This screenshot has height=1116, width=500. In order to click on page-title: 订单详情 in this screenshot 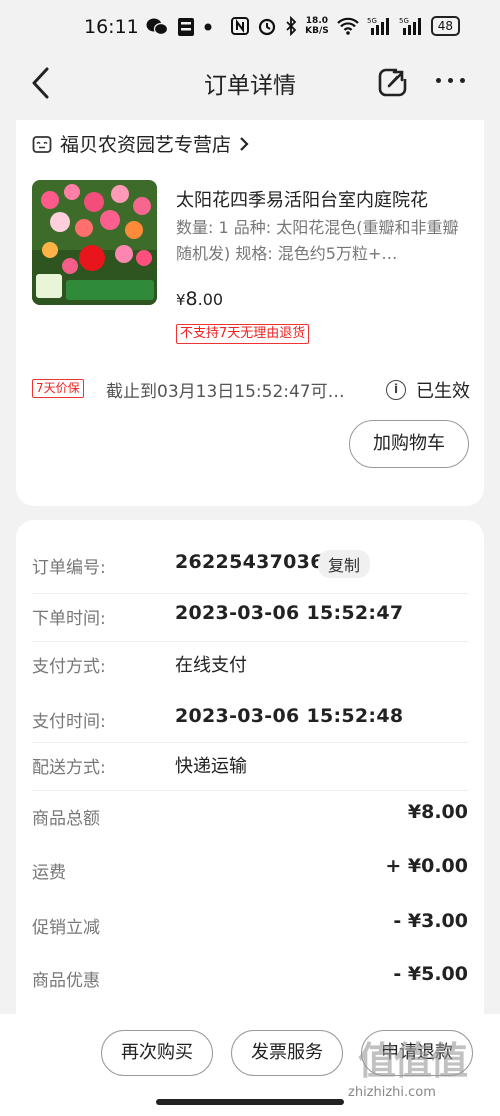, I will do `click(250, 86)`.